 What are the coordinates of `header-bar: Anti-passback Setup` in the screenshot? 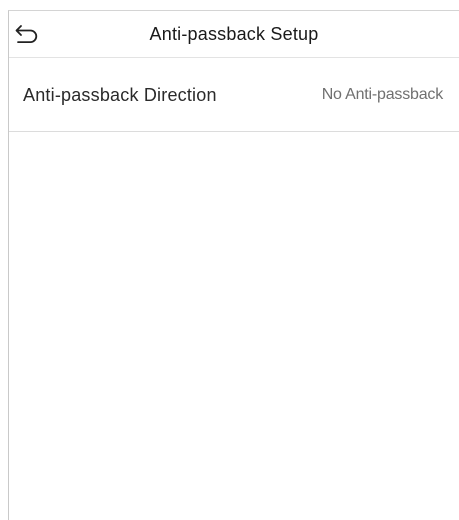 It's located at (234, 34).